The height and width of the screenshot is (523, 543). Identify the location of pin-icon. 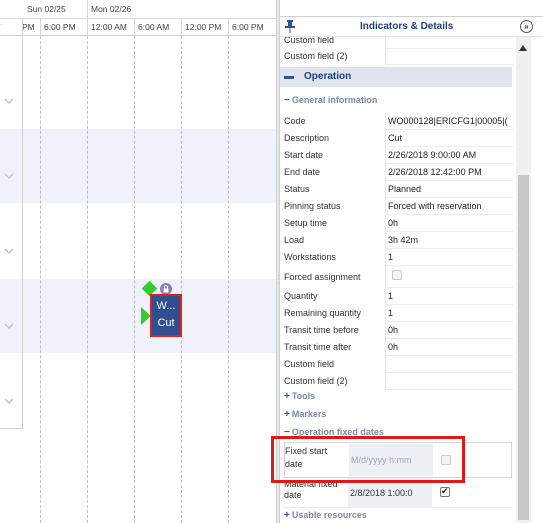
(290, 26).